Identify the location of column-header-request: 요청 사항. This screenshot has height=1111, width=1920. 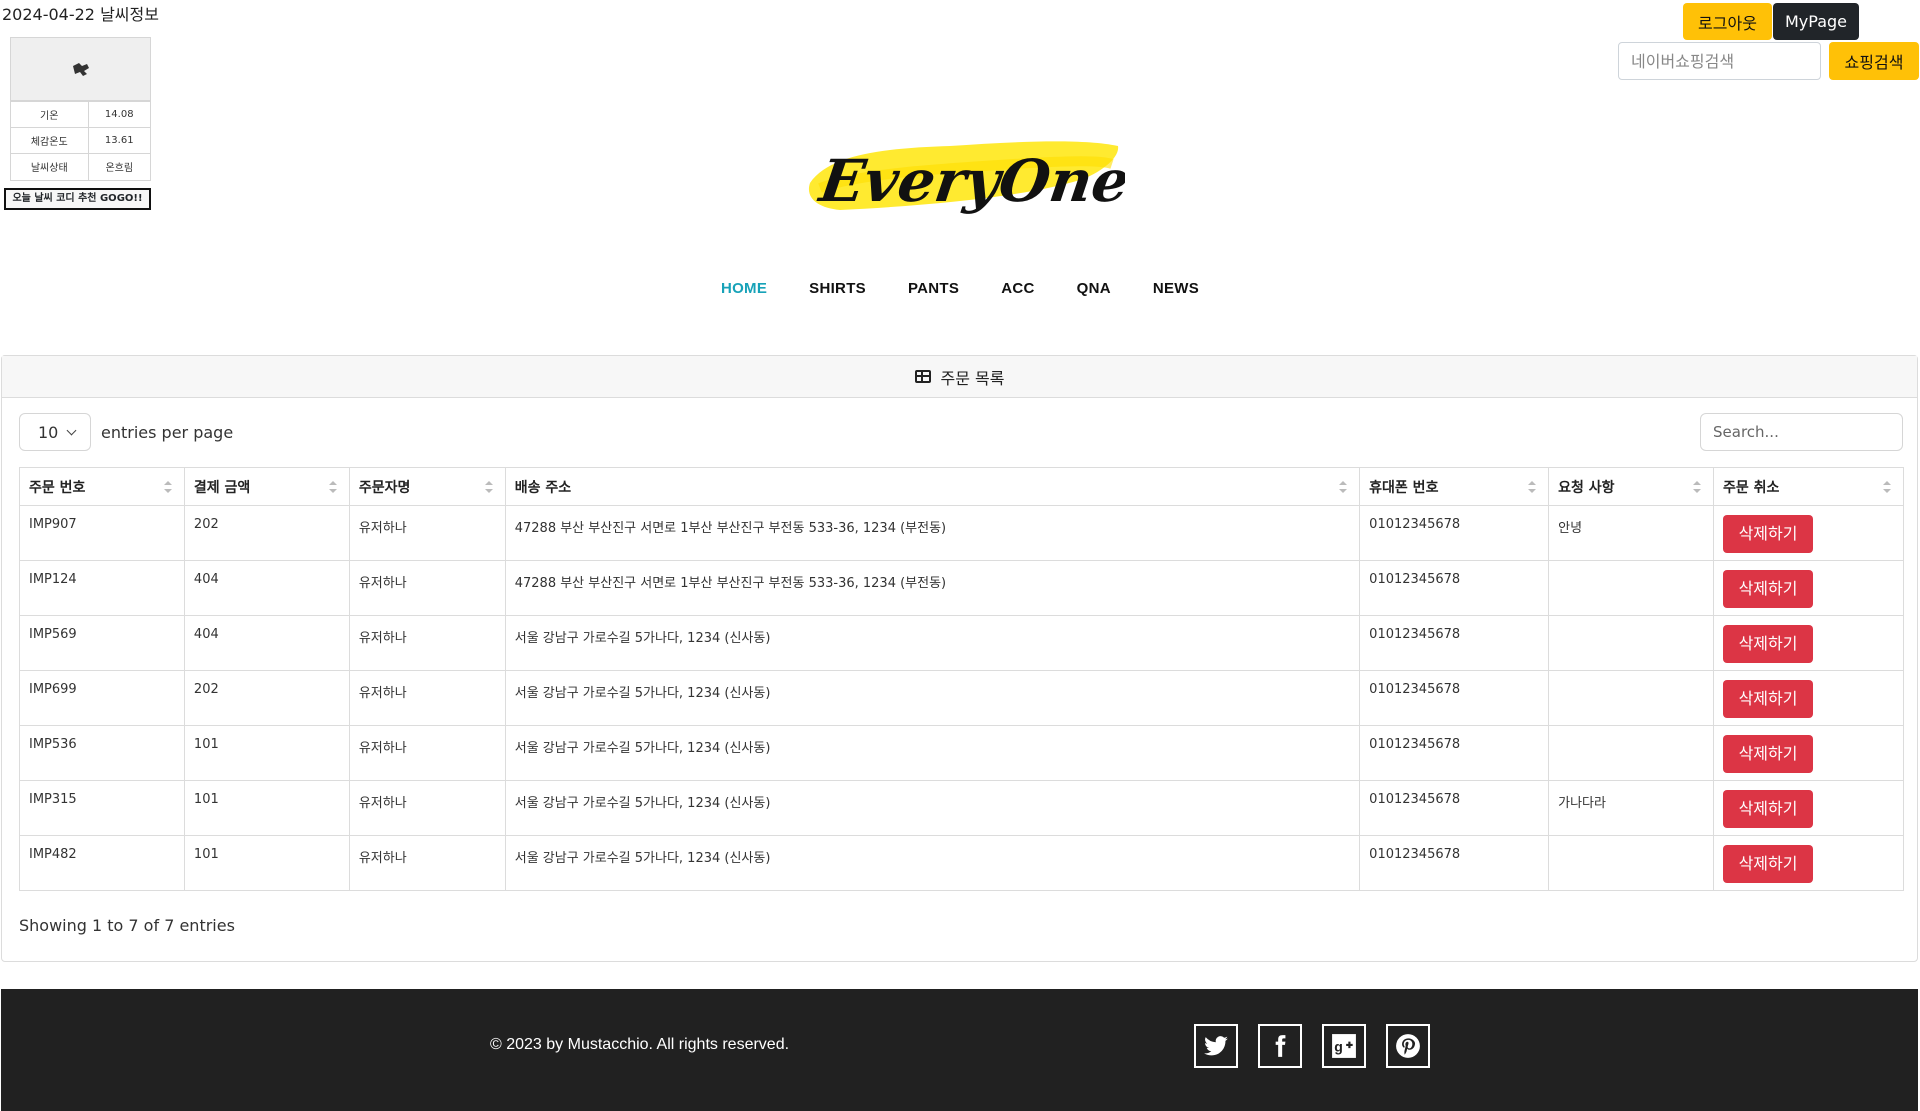
(1631, 486).